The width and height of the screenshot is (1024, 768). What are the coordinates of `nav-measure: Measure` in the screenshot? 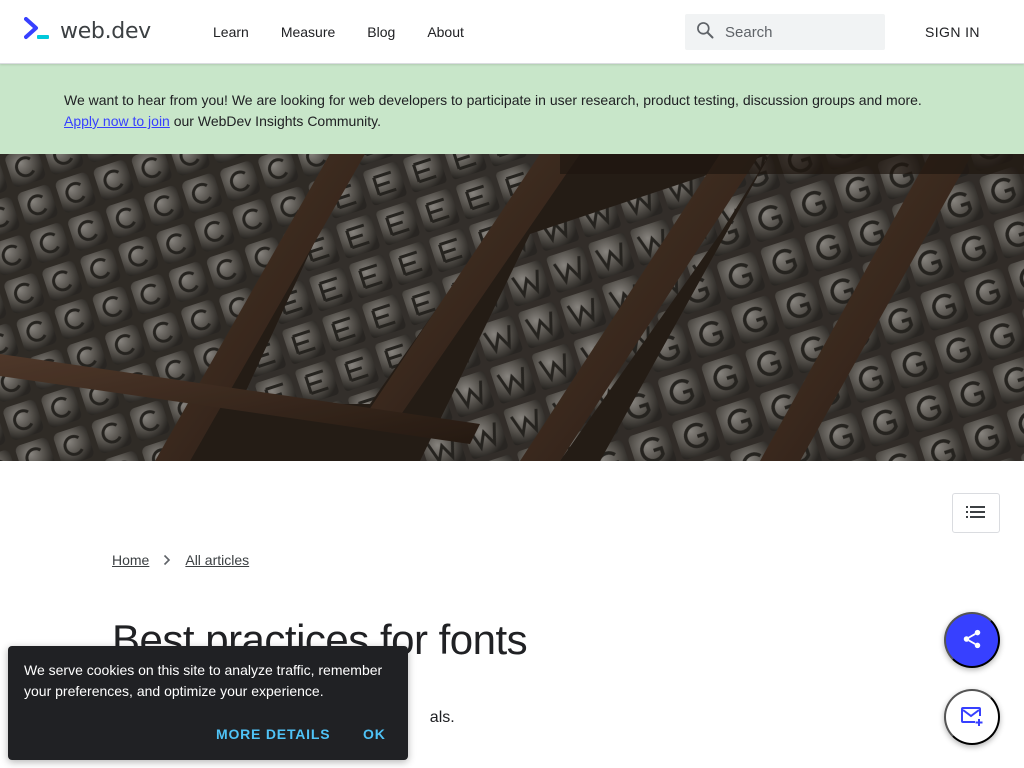 It's located at (308, 32).